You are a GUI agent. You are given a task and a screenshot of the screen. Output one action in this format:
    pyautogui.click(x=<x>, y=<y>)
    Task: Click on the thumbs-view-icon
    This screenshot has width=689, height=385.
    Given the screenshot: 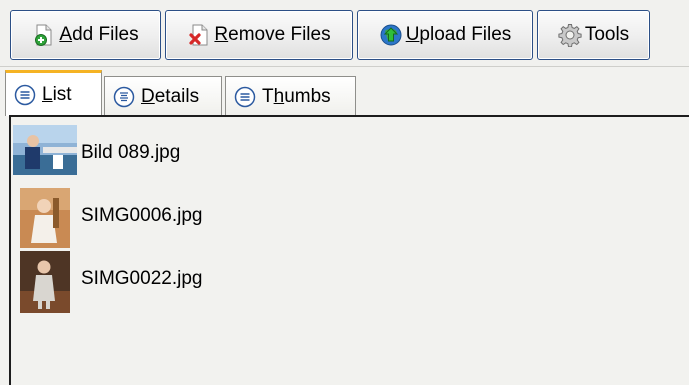 What is the action you would take?
    pyautogui.click(x=245, y=97)
    